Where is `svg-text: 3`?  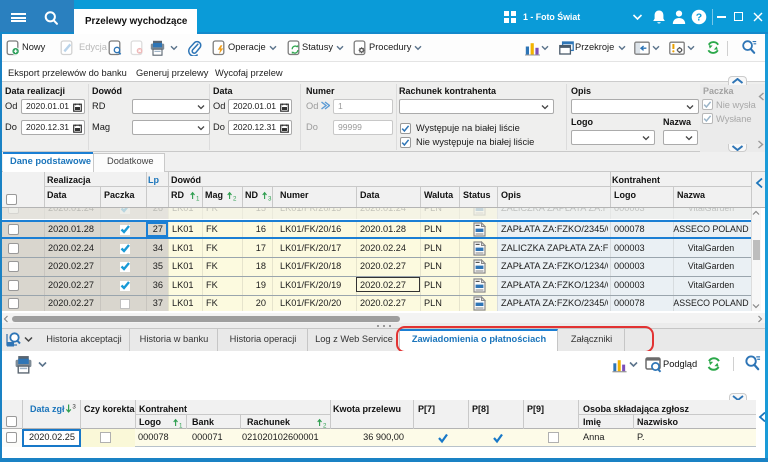
svg-text: 3 is located at coordinates (74, 407).